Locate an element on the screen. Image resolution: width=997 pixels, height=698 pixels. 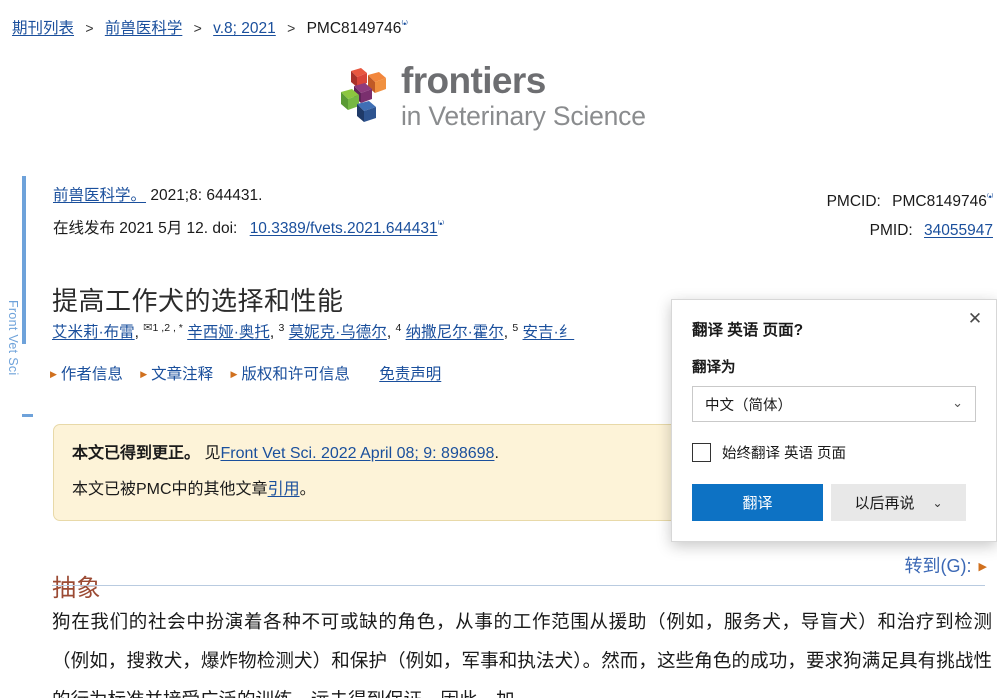
breadcrumb-item-volume: v.8; 2021 is located at coordinates (244, 28).